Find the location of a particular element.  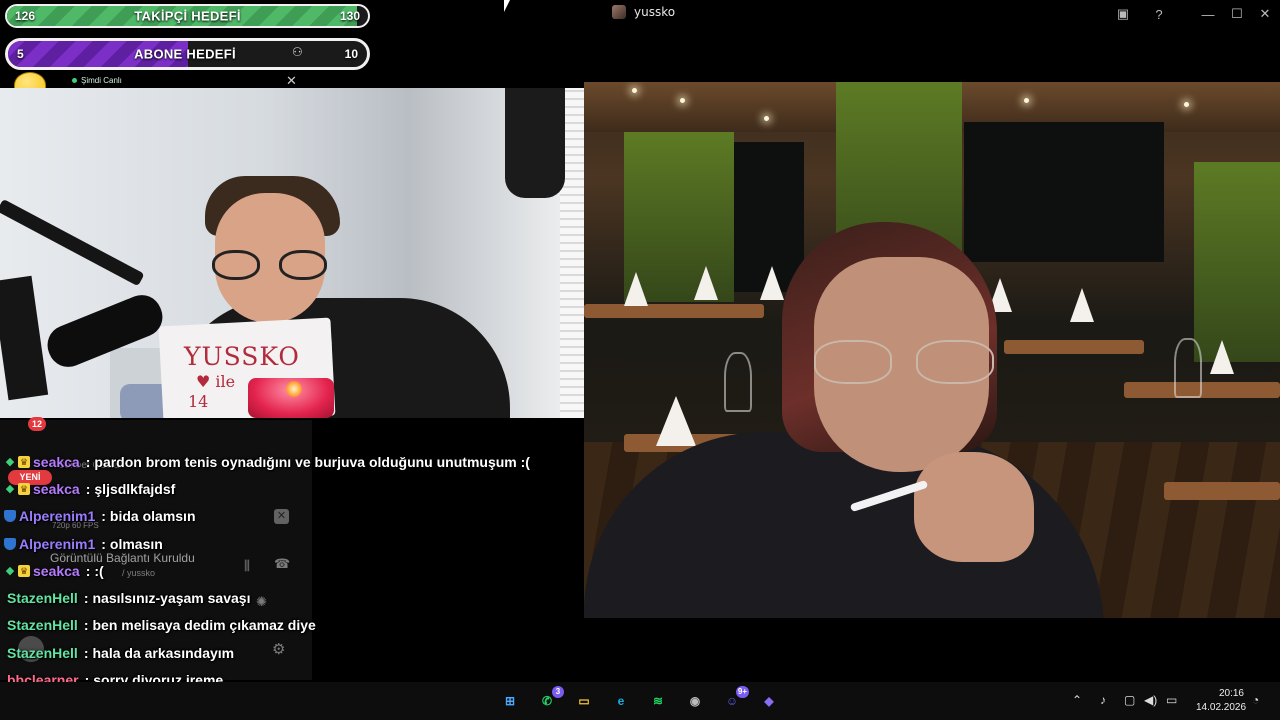

chat-message-text: nasılsınız-yaşam savaşı is located at coordinates (171, 598).